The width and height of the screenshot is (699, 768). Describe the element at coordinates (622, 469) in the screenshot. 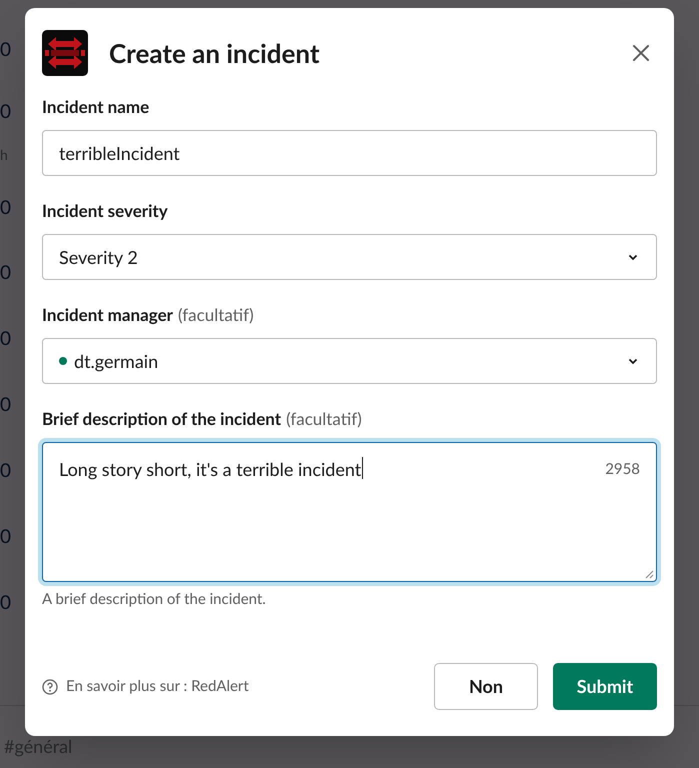

I see `character-counter: 2958` at that location.